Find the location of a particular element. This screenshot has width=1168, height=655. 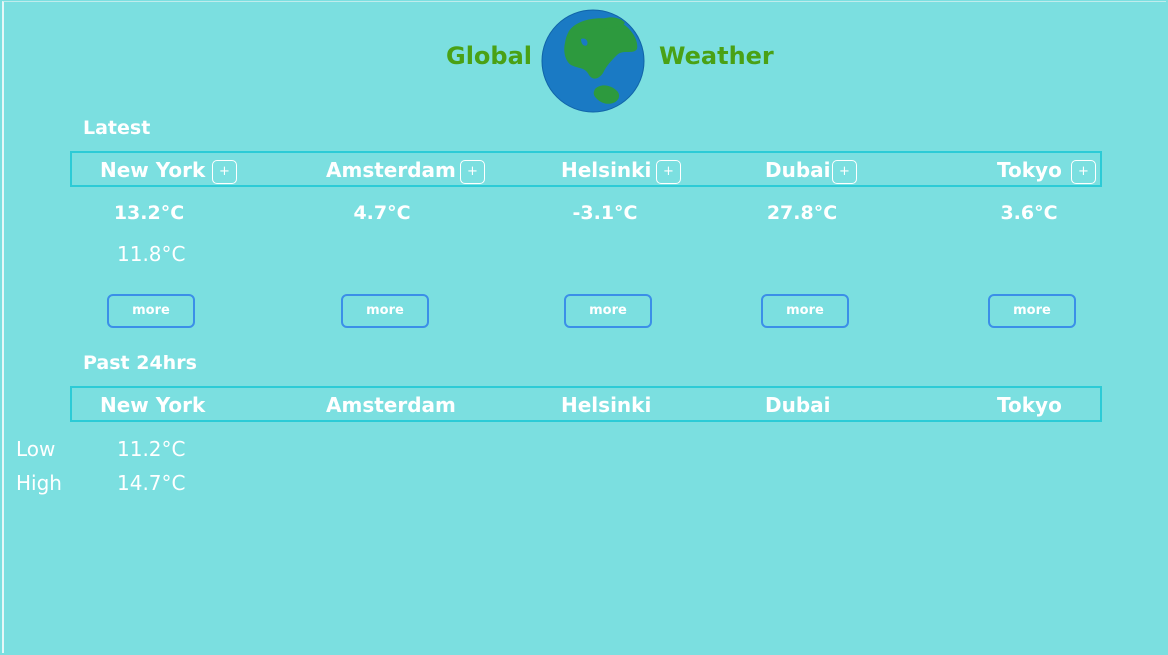

temp-tokyo: 3.6°C is located at coordinates (1029, 213).